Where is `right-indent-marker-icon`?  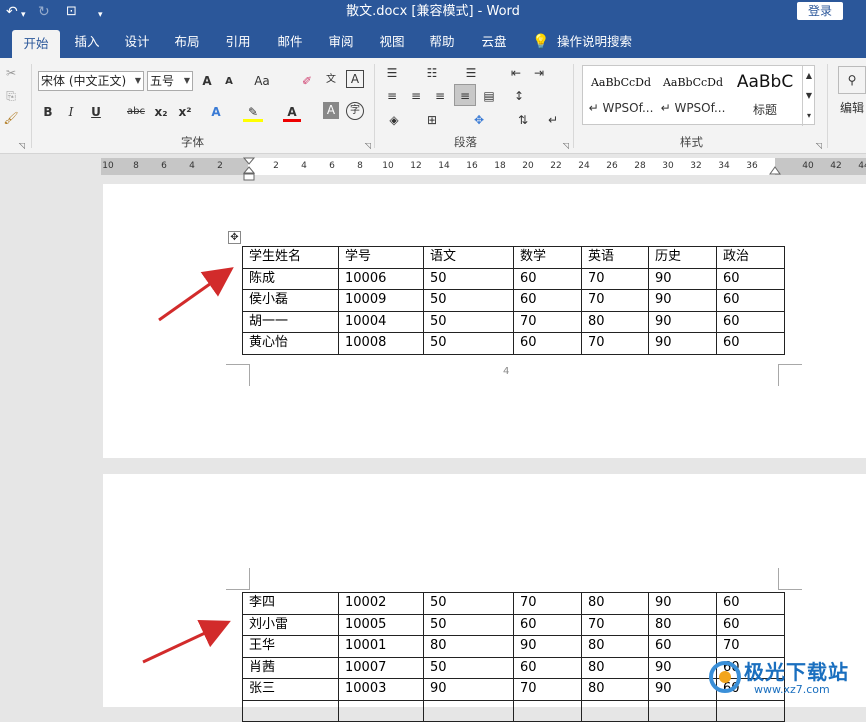
right-indent-marker-icon is located at coordinates (775, 171).